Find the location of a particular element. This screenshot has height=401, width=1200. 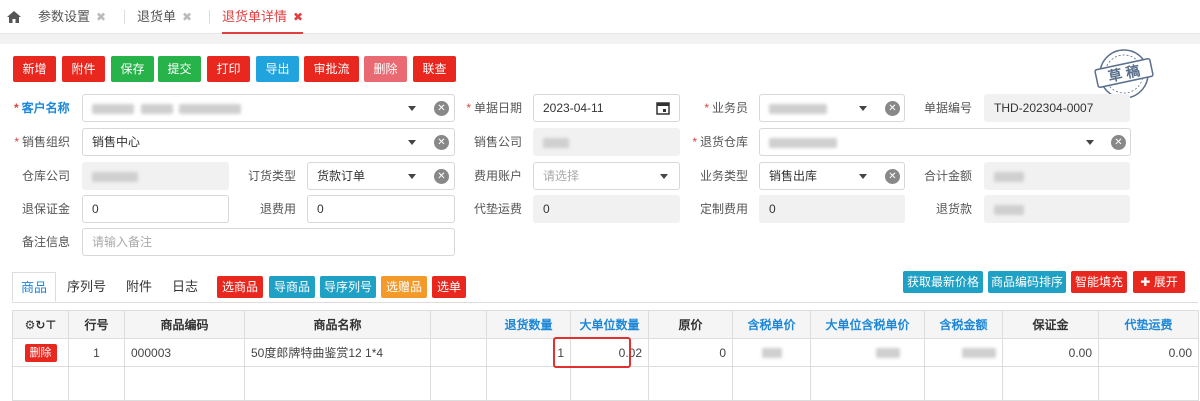

table-tools-header: ⚙↻⊤ is located at coordinates (40, 324).